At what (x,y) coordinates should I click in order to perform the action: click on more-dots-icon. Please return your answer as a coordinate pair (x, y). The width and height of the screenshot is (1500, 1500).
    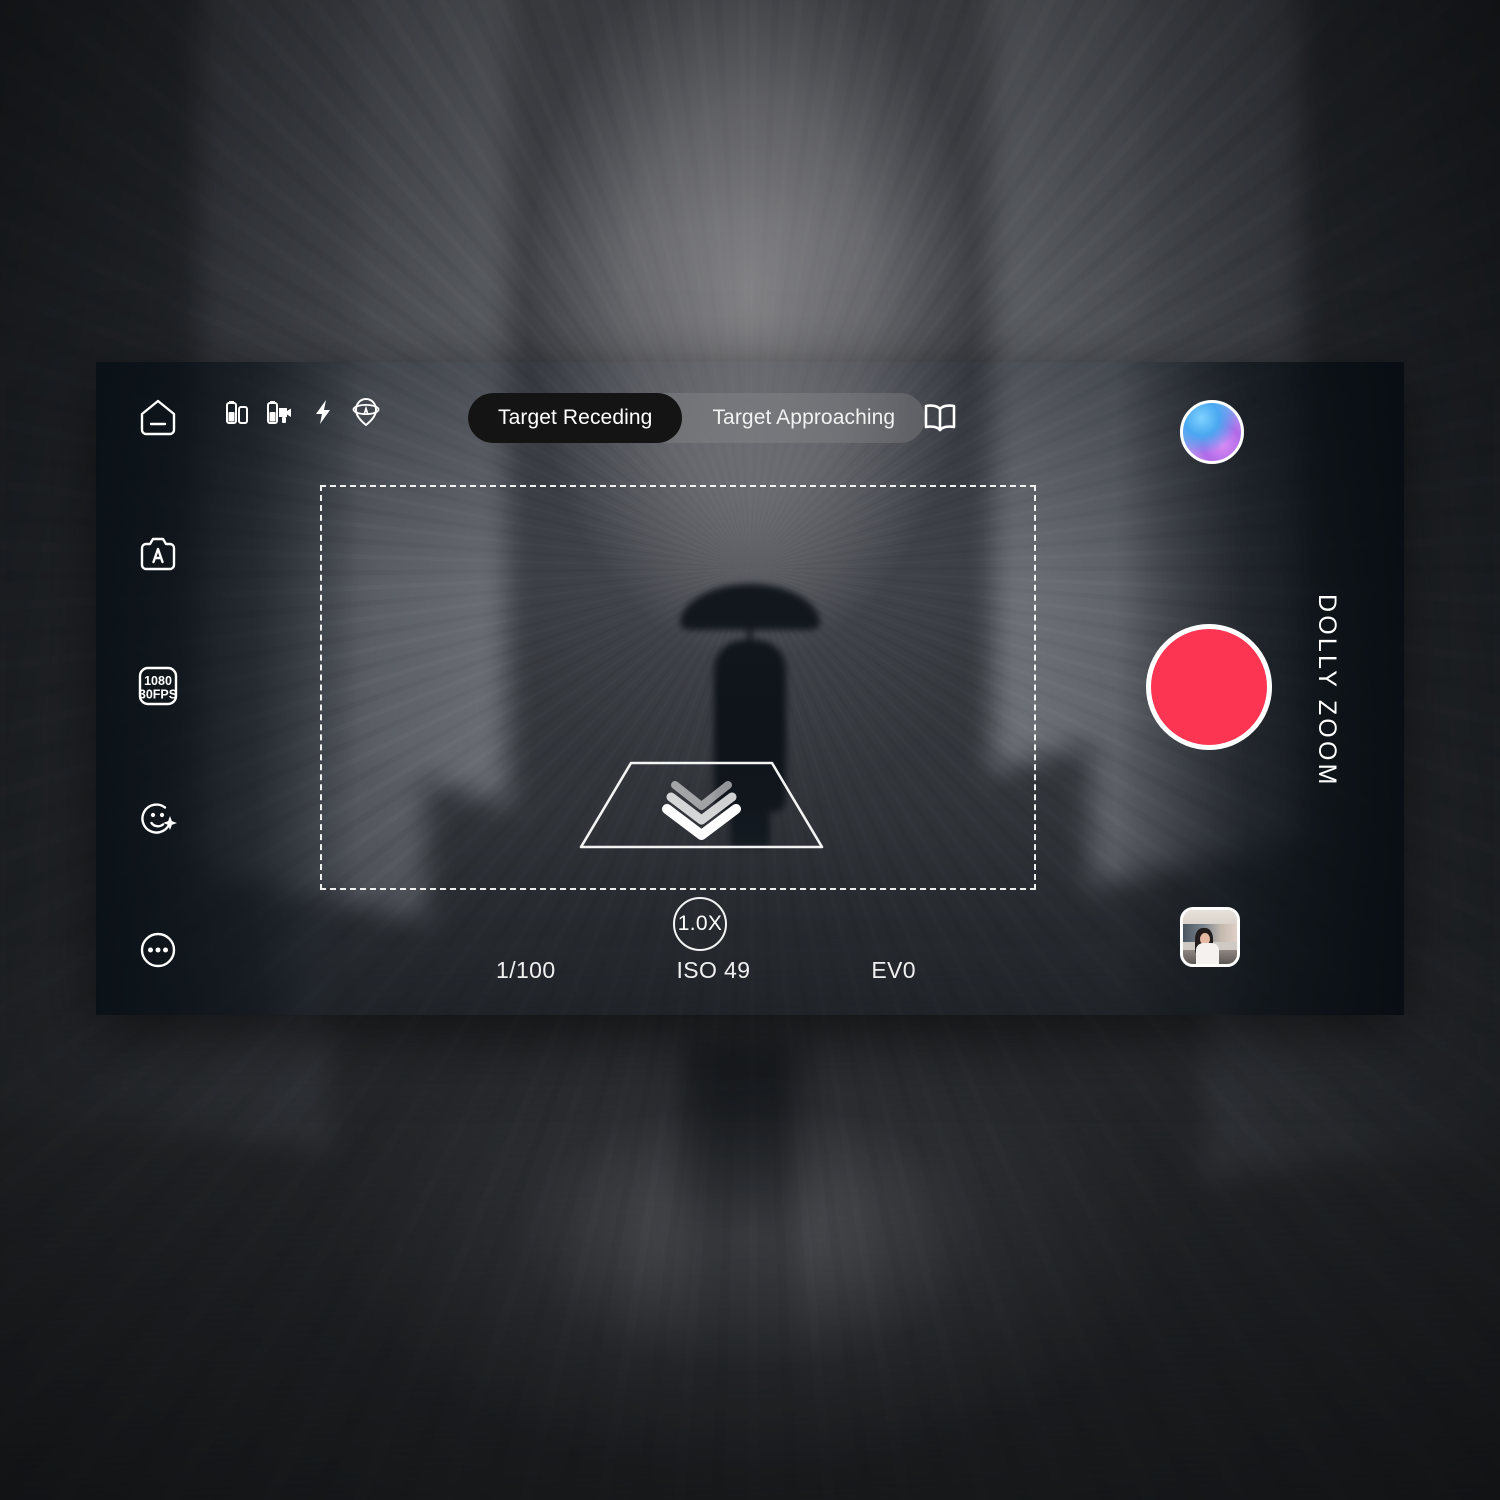
    Looking at the image, I should click on (158, 950).